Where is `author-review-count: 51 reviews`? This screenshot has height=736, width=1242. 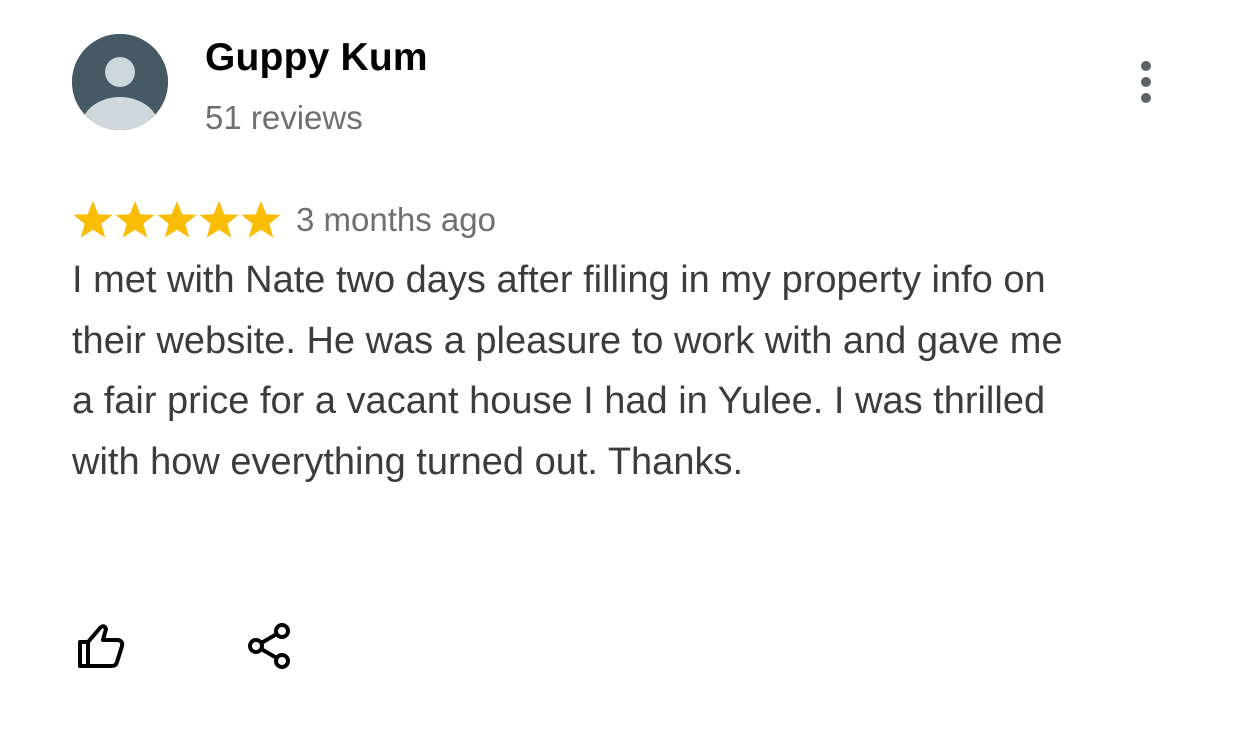
author-review-count: 51 reviews is located at coordinates (284, 117).